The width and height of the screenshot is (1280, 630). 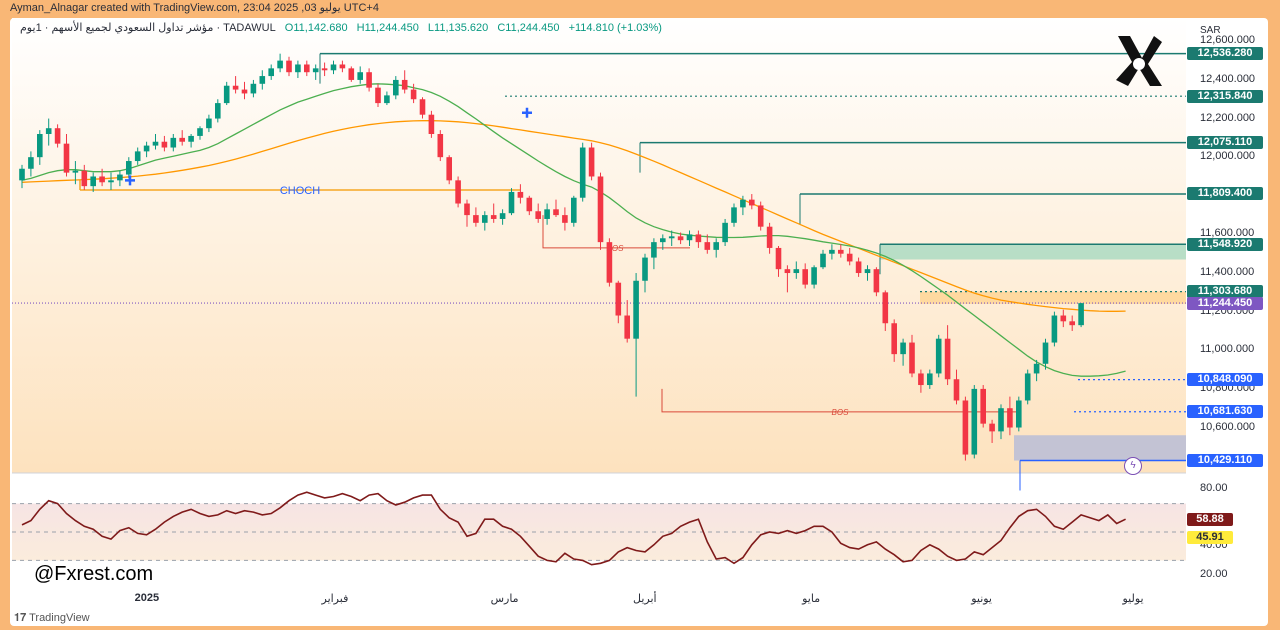 I want to click on flash-icon: ϟ, so click(x=1133, y=466).